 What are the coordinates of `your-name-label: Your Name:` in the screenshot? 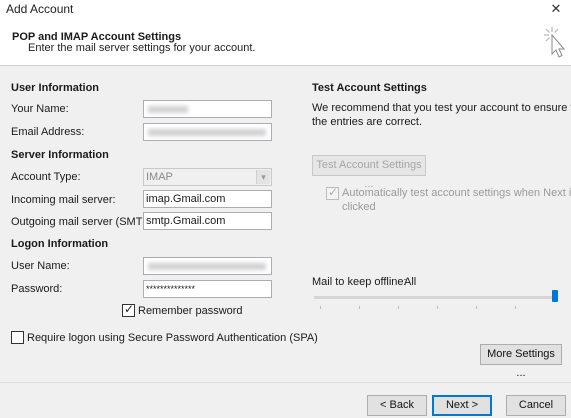 It's located at (40, 109).